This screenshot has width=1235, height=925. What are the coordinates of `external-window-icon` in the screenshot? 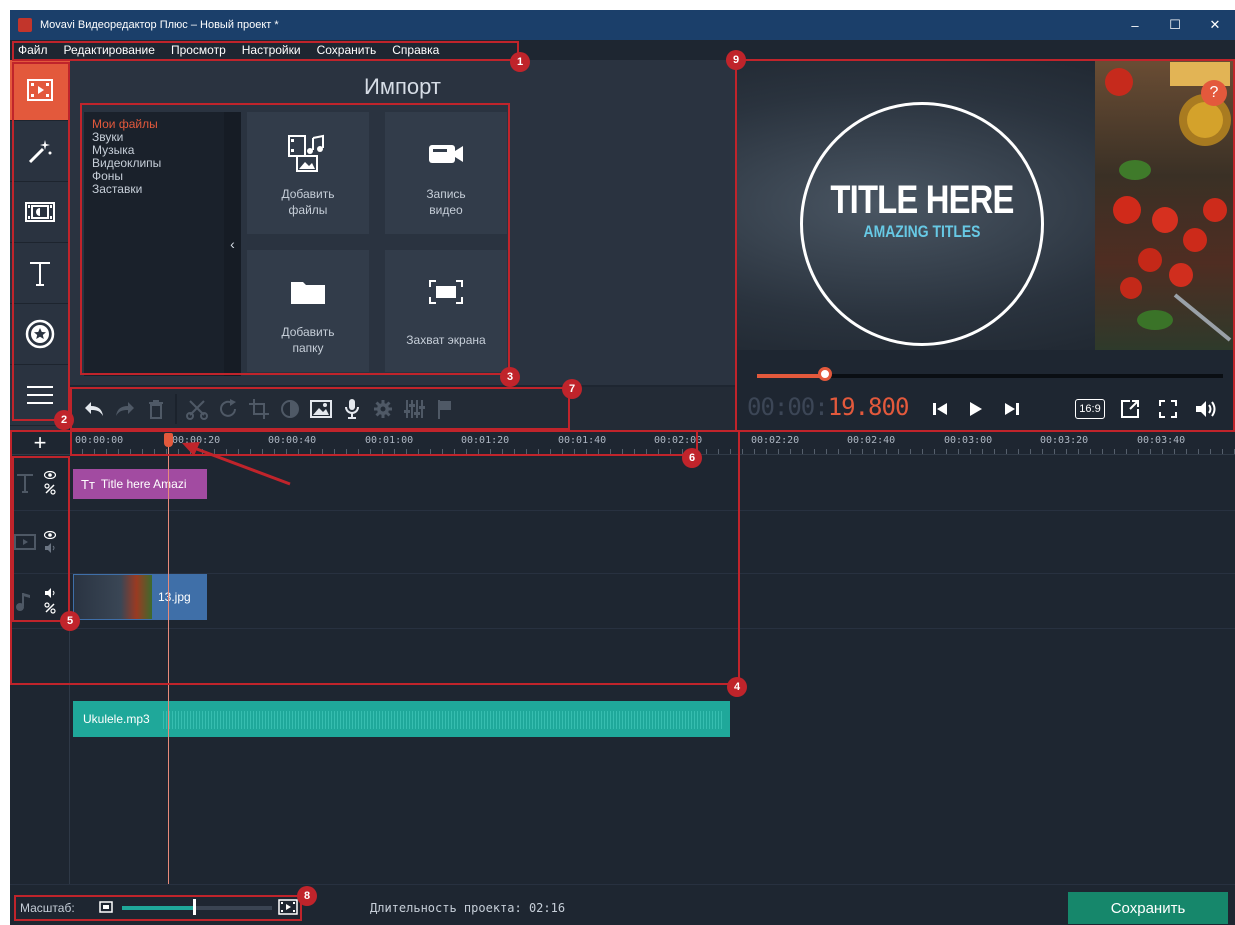 It's located at (1130, 409).